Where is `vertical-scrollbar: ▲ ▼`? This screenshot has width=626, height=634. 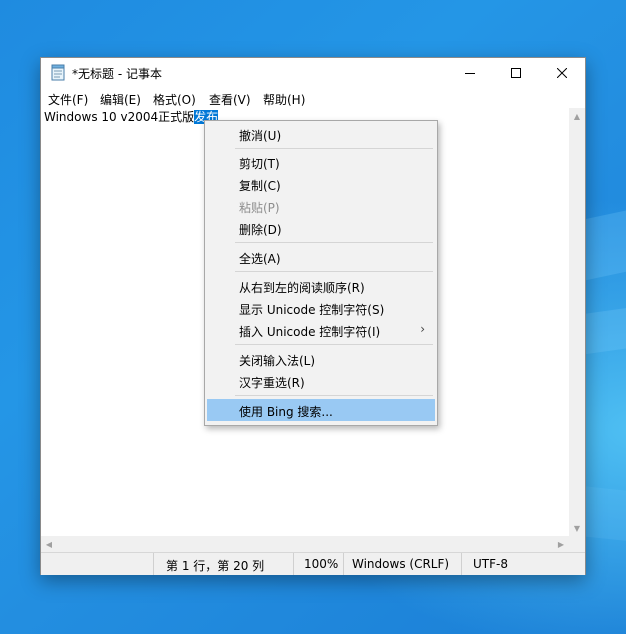 vertical-scrollbar: ▲ ▼ is located at coordinates (577, 325).